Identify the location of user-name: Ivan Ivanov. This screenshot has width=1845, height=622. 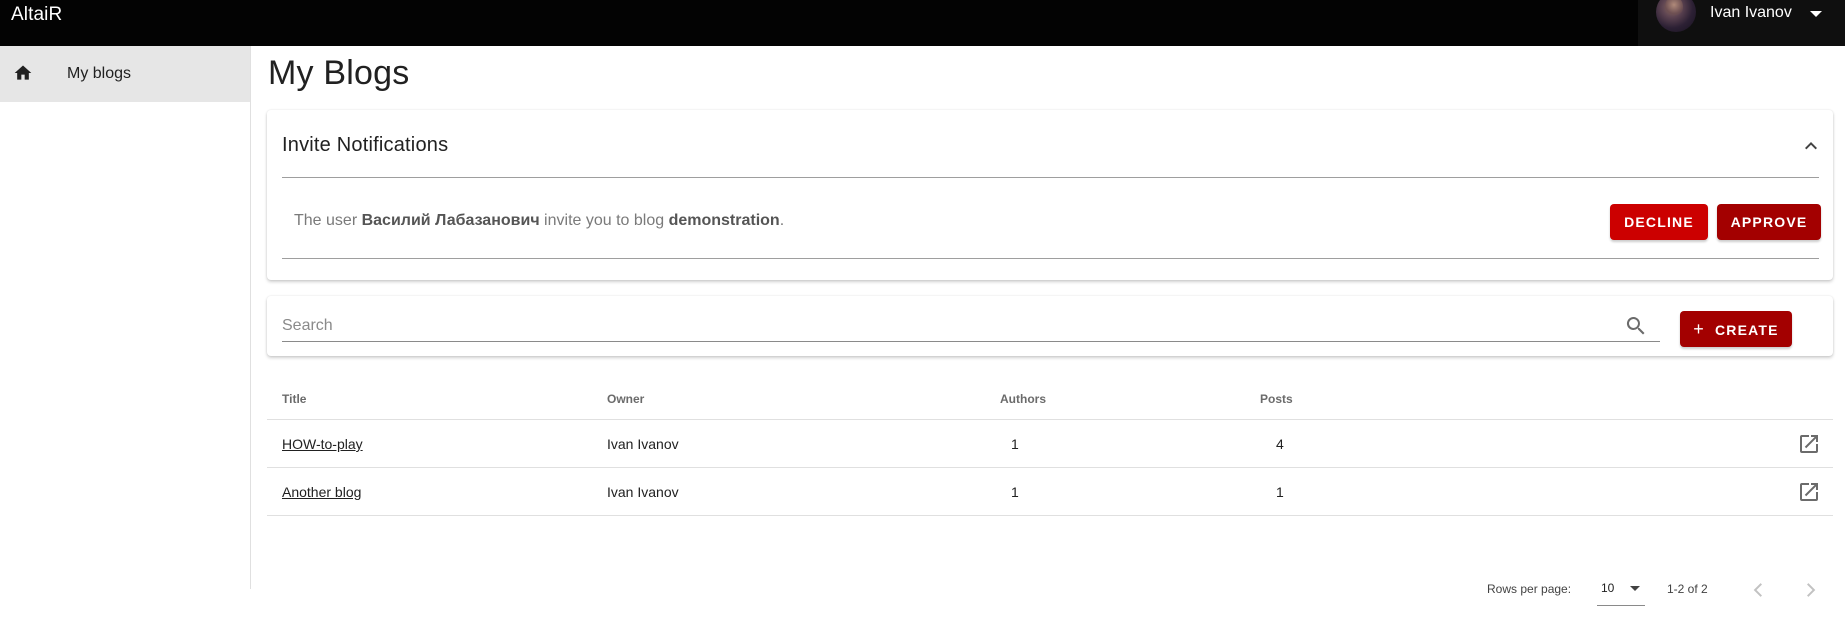
(1751, 12).